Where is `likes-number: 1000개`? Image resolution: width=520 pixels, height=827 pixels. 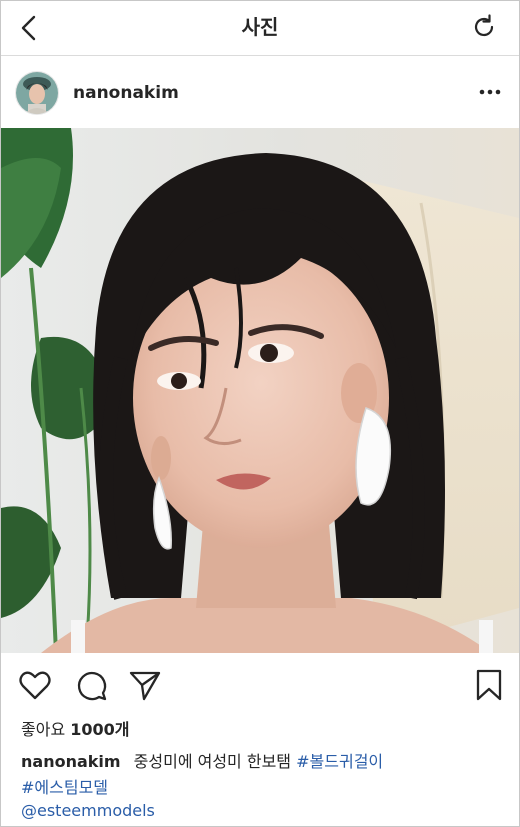 likes-number: 1000개 is located at coordinates (100, 729).